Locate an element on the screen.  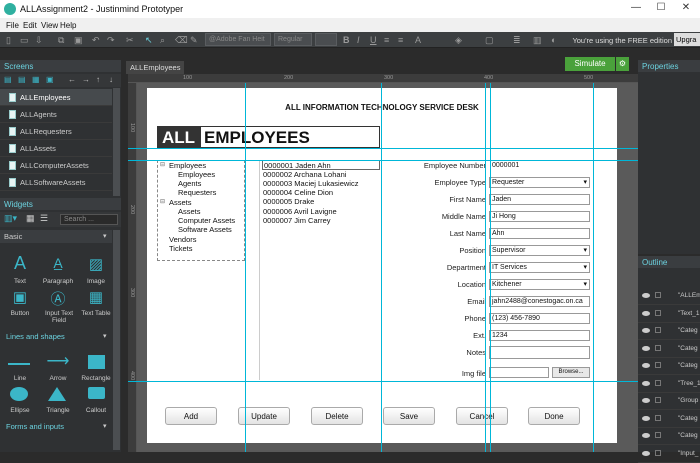
save-button: Save is located at coordinates (409, 416).